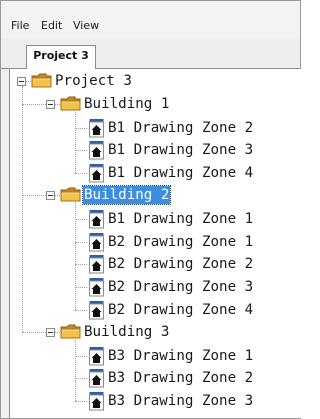 The image size is (320, 419). I want to click on drawing-zone-label: B1 Drawing Zone 2, so click(180, 128).